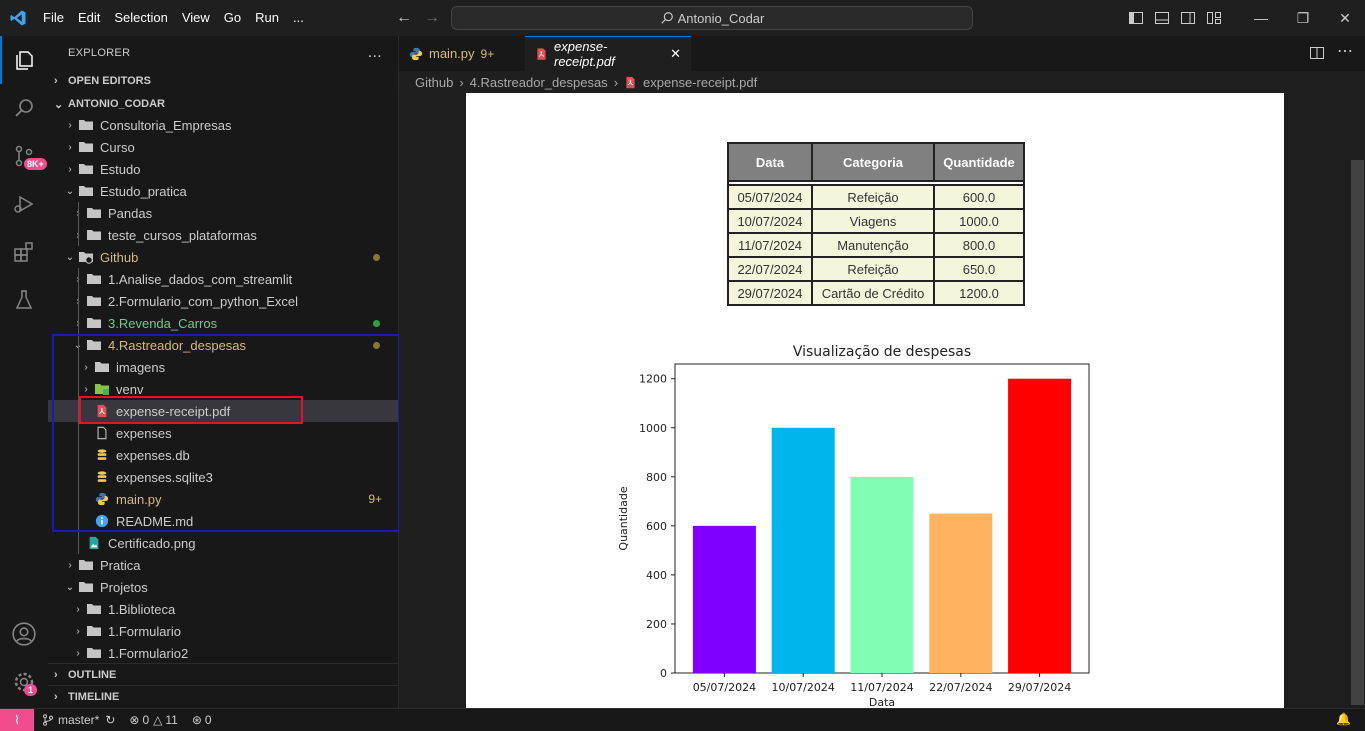 The height and width of the screenshot is (731, 1365). I want to click on tab-main-py: main.py 9+, so click(462, 53).